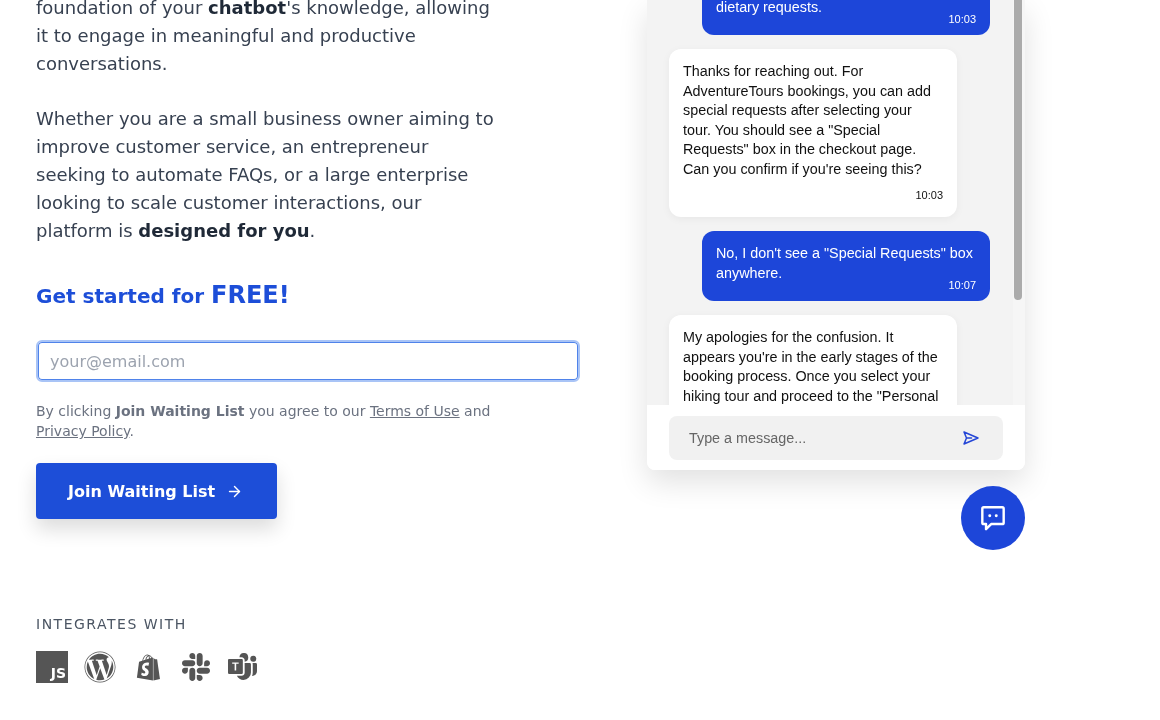 The image size is (1160, 720). What do you see at coordinates (163, 295) in the screenshot?
I see `signup-heading: Get started for FREE!` at bounding box center [163, 295].